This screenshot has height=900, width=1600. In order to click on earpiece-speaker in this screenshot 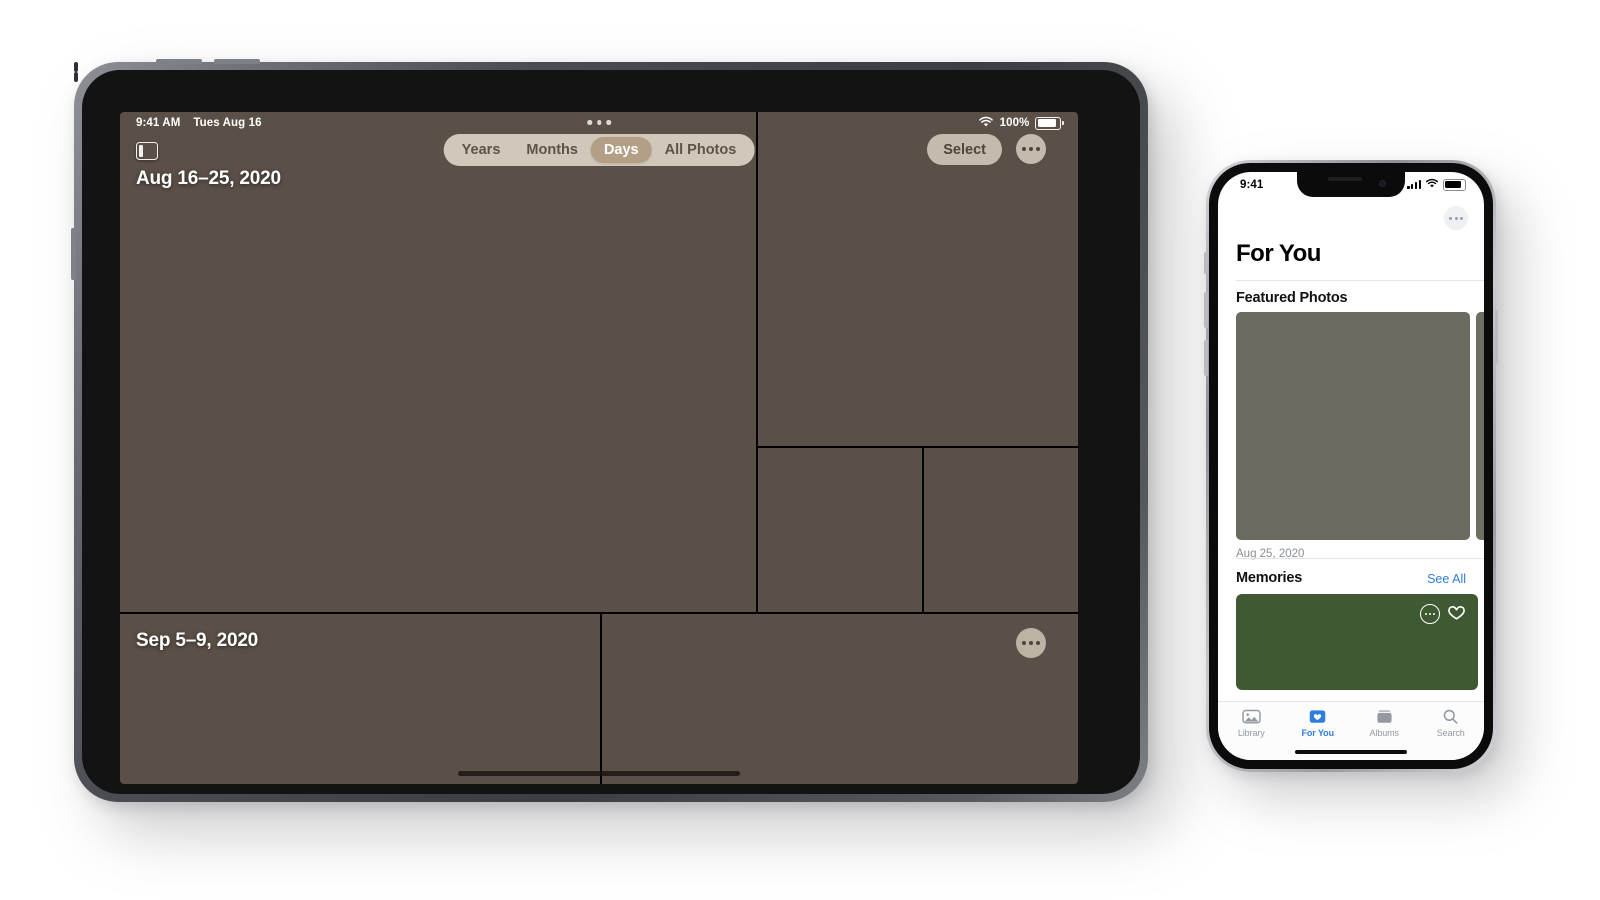, I will do `click(1345, 179)`.